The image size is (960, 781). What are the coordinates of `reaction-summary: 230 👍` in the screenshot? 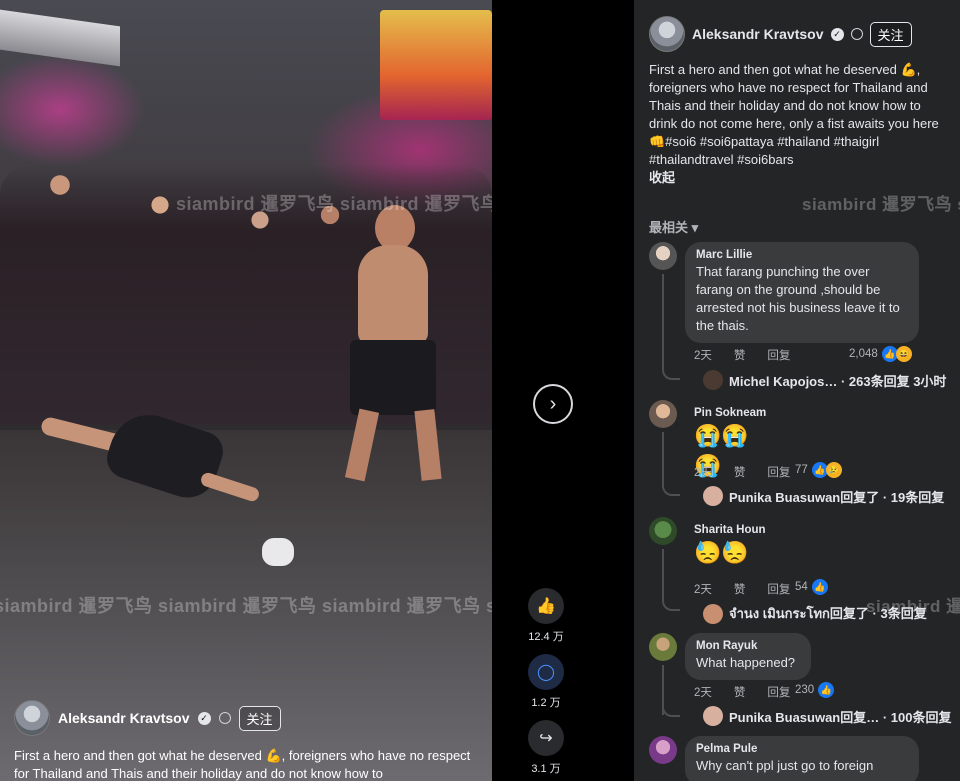 It's located at (815, 690).